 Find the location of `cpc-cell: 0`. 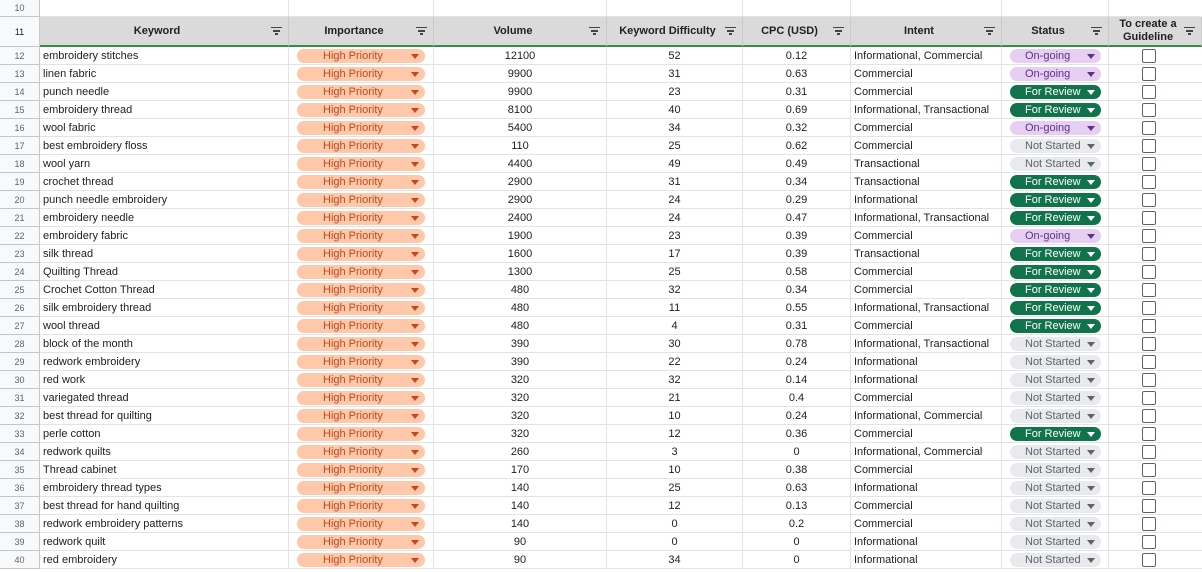

cpc-cell: 0 is located at coordinates (797, 452).